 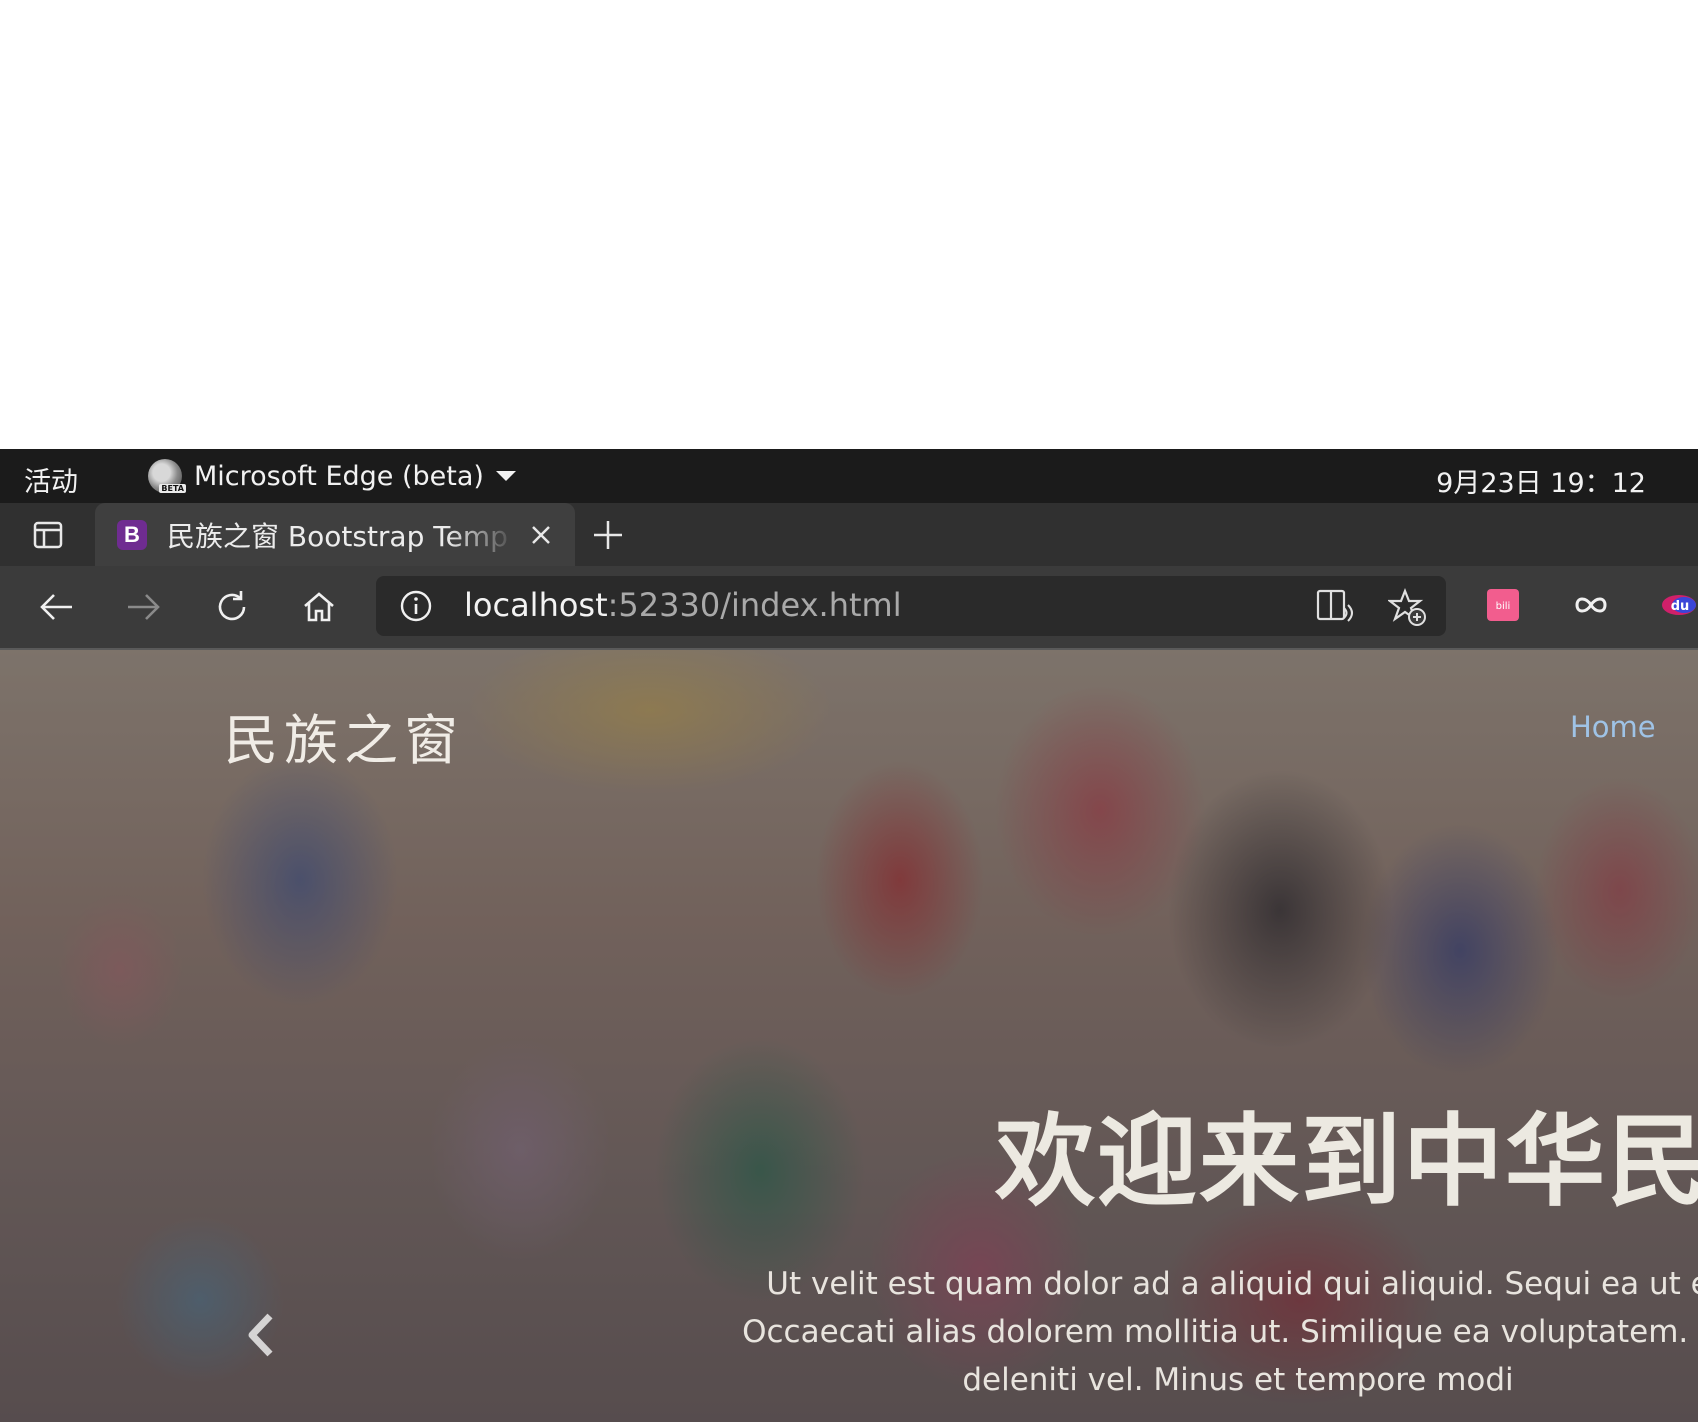 I want to click on tab-strip: B 民族之窗 Bootstrap Temp, so click(x=849, y=534).